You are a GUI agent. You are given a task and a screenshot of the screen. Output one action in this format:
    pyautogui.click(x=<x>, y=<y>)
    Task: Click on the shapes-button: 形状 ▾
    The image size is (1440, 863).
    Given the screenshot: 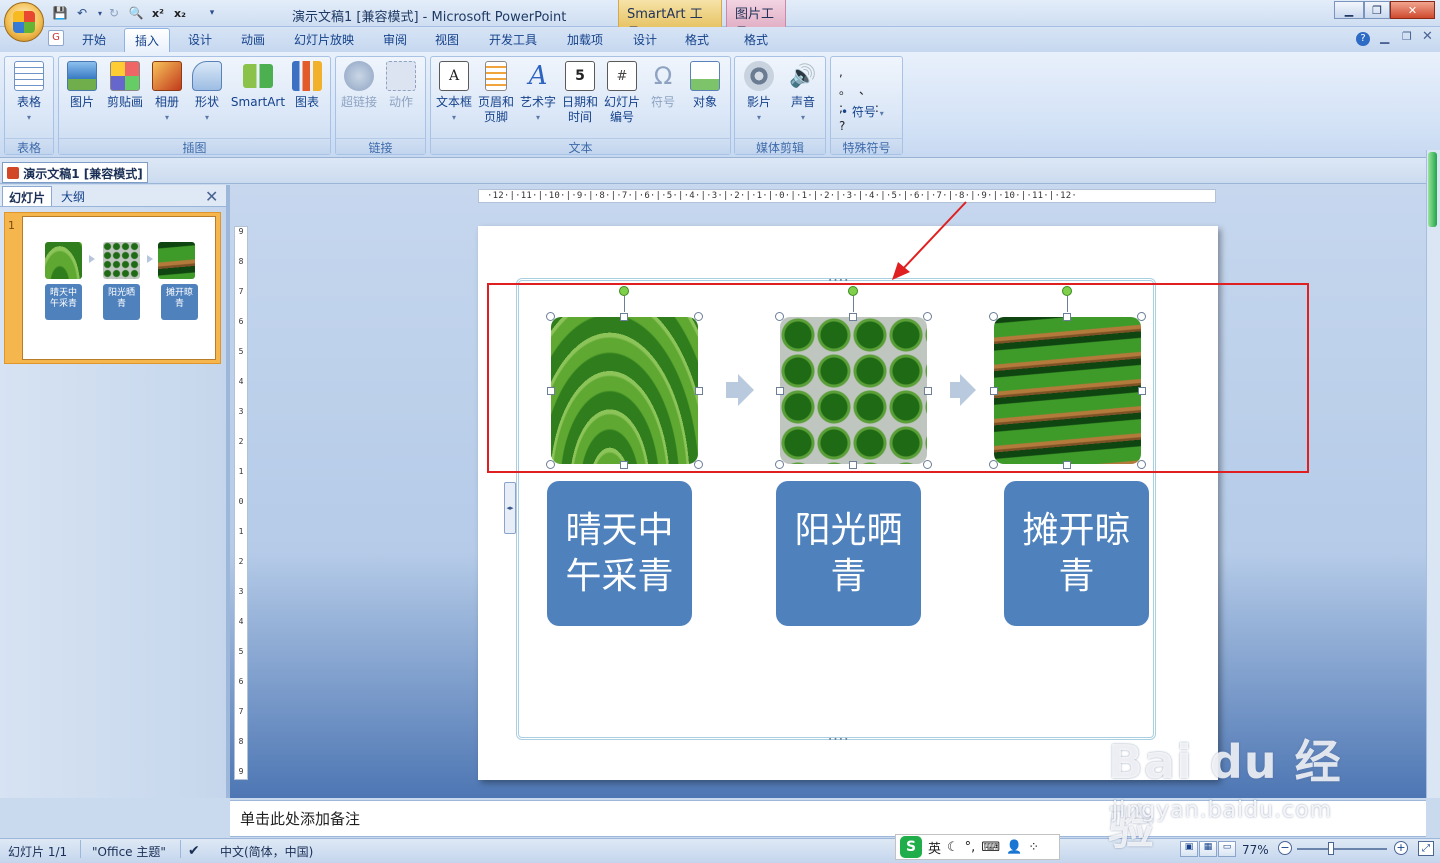 What is the action you would take?
    pyautogui.click(x=207, y=93)
    